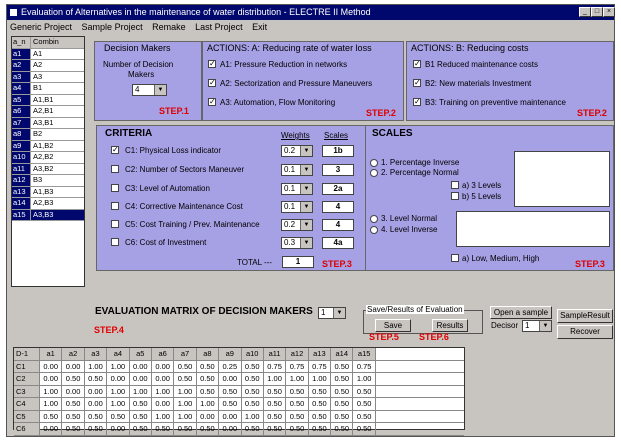 This screenshot has height=441, width=621. I want to click on checkbox-c2, so click(115, 169).